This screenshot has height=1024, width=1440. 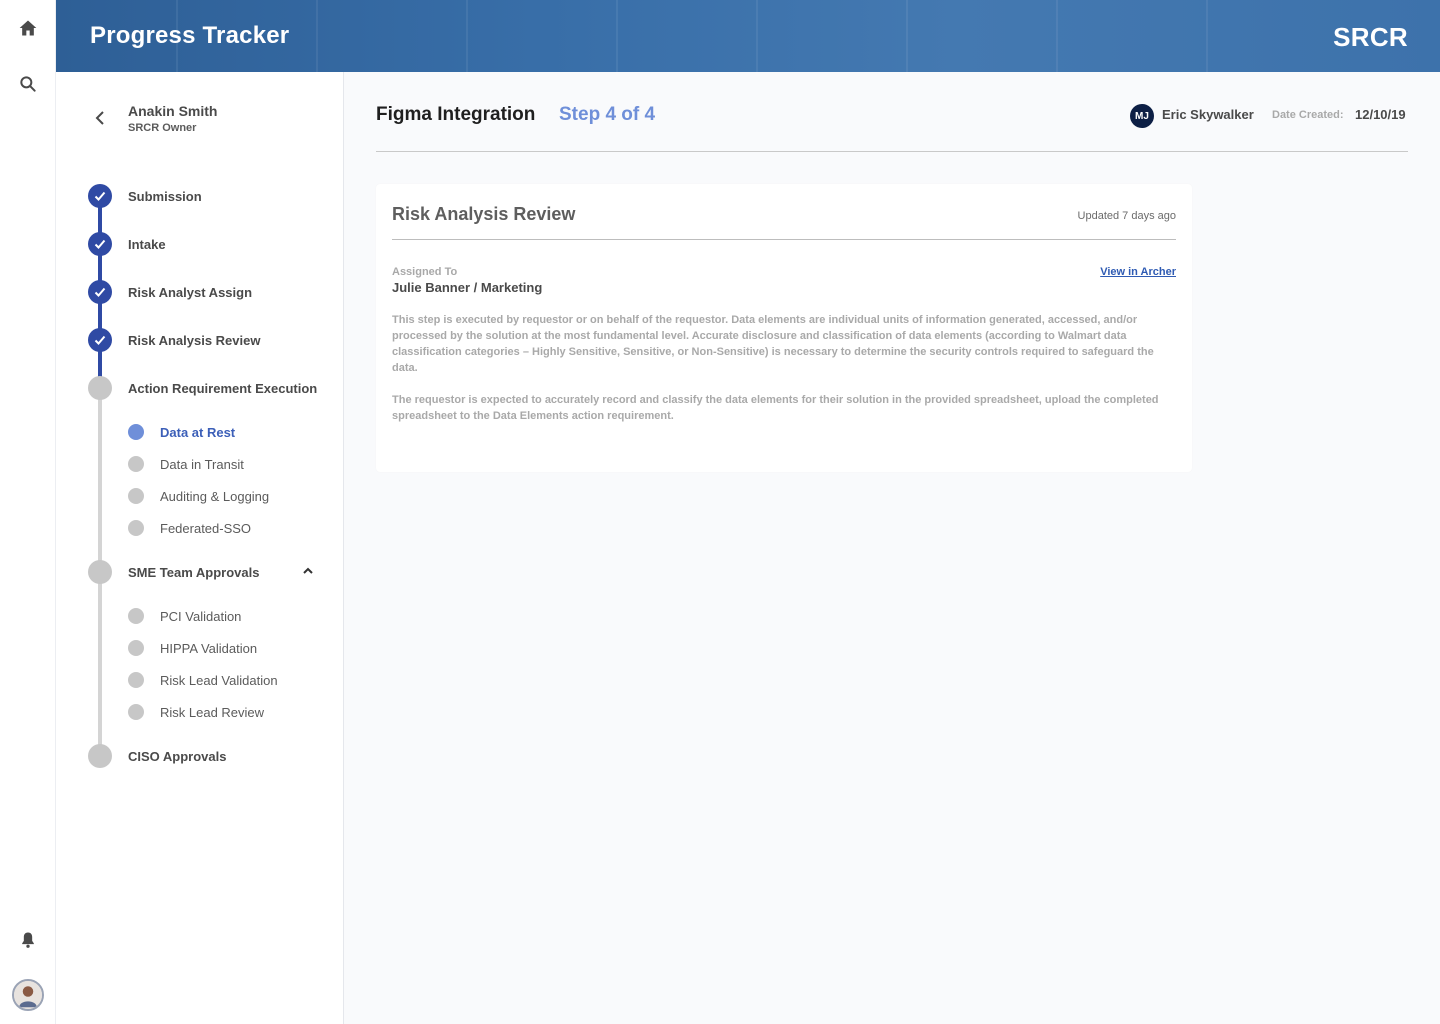 What do you see at coordinates (223, 388) in the screenshot?
I see `step-label: Action Requirement Execution` at bounding box center [223, 388].